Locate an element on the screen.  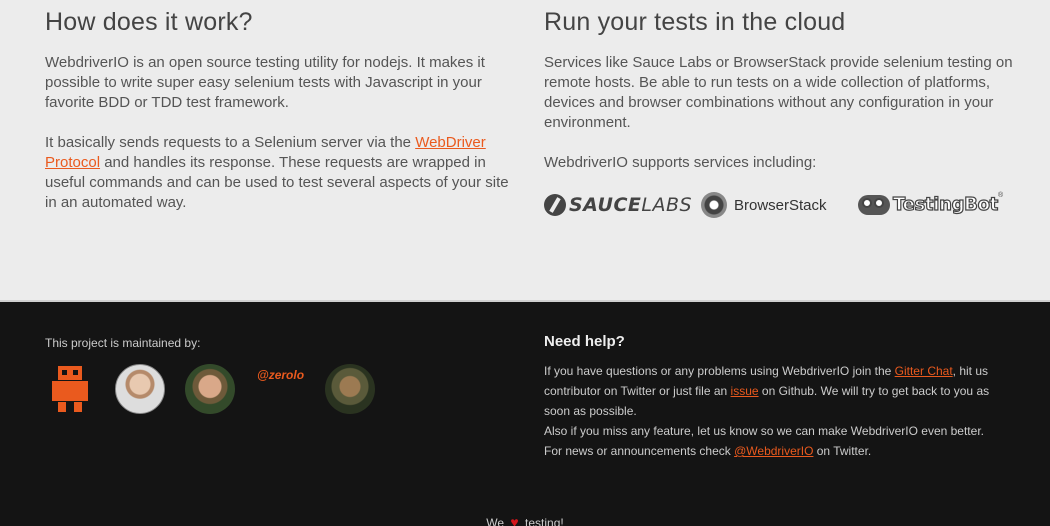
maintainer-avatars: @zerolo is located at coordinates (235, 389).